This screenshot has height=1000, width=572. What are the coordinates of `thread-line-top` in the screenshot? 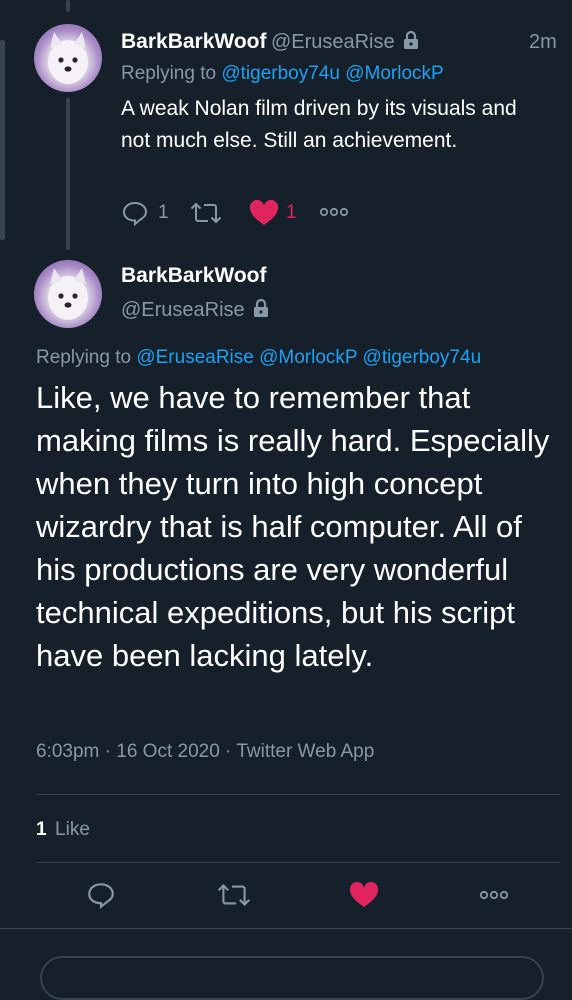 It's located at (68, 6).